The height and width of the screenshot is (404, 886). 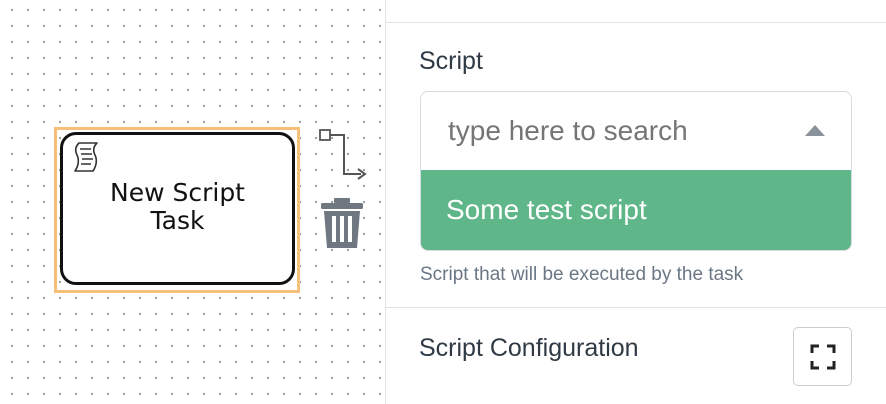 What do you see at coordinates (451, 61) in the screenshot?
I see `script-field-label: Script` at bounding box center [451, 61].